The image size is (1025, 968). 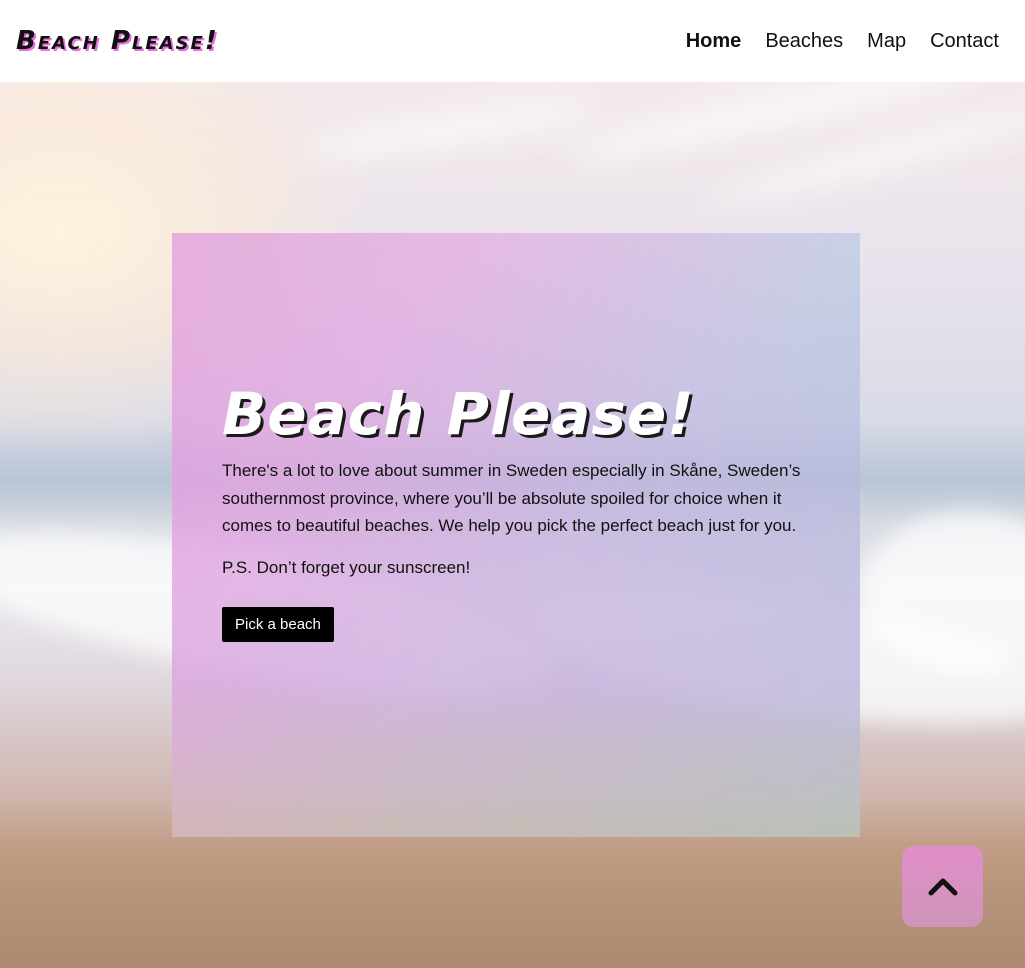 I want to click on site-header: Beach Please! Home Beaches Map Contact, so click(x=512, y=41).